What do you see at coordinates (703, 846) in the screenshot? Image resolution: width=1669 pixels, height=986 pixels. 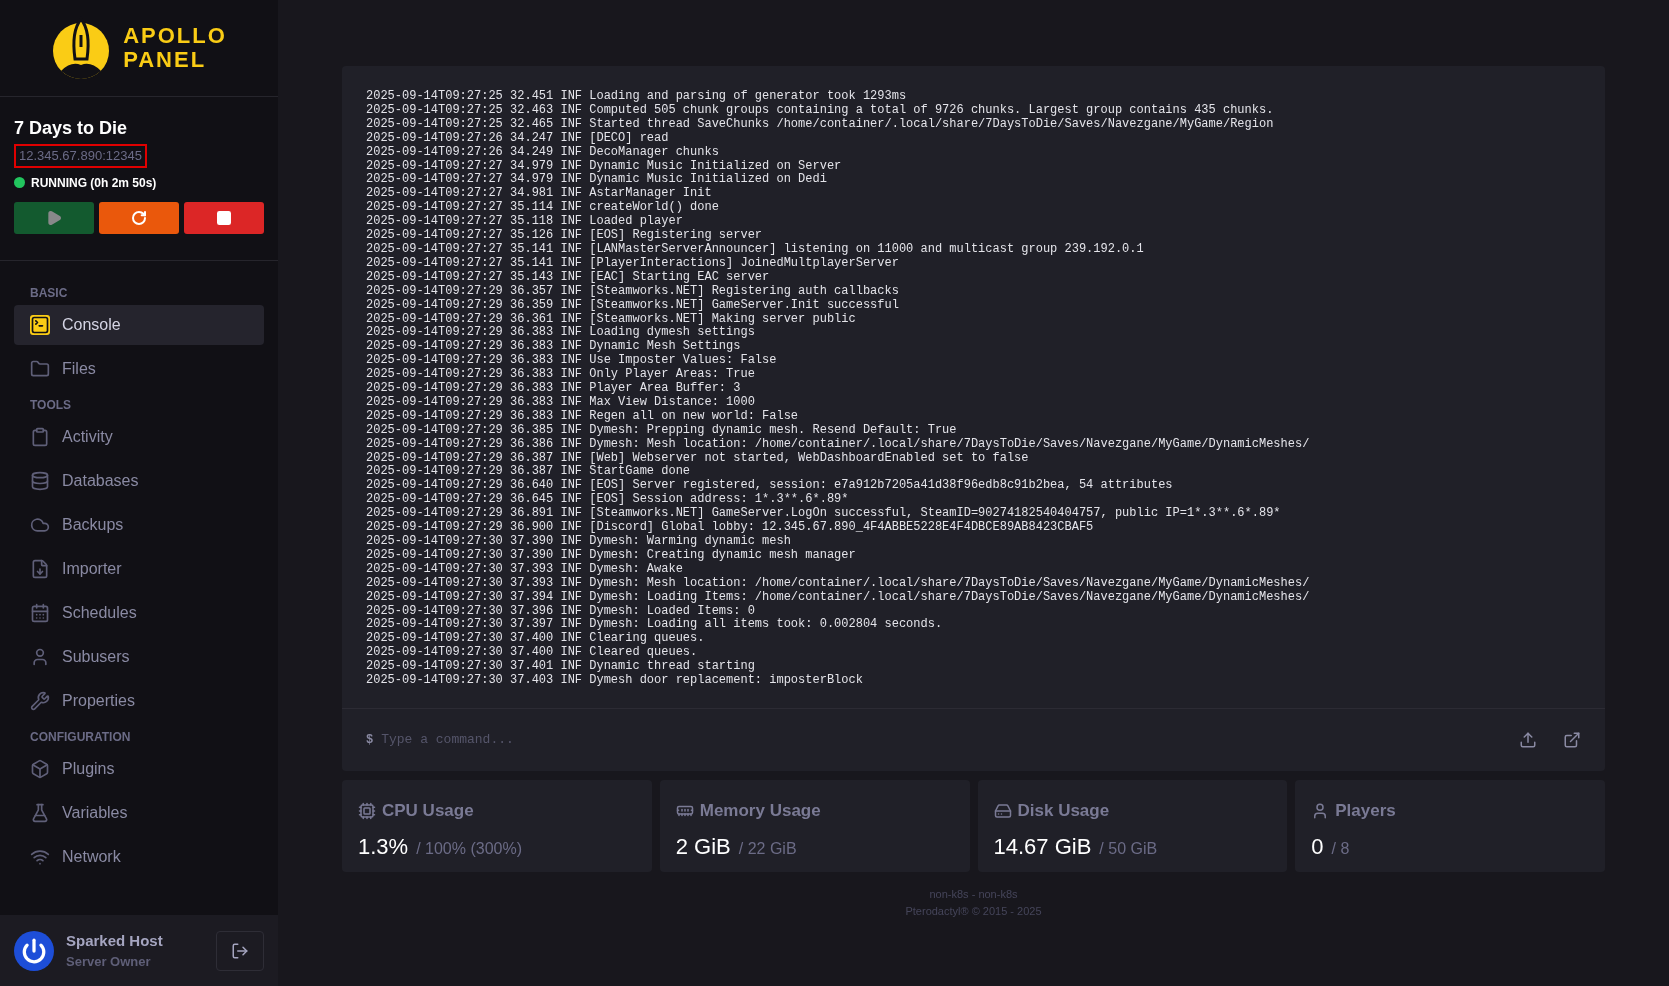 I see `stat-value: 2 GiB` at bounding box center [703, 846].